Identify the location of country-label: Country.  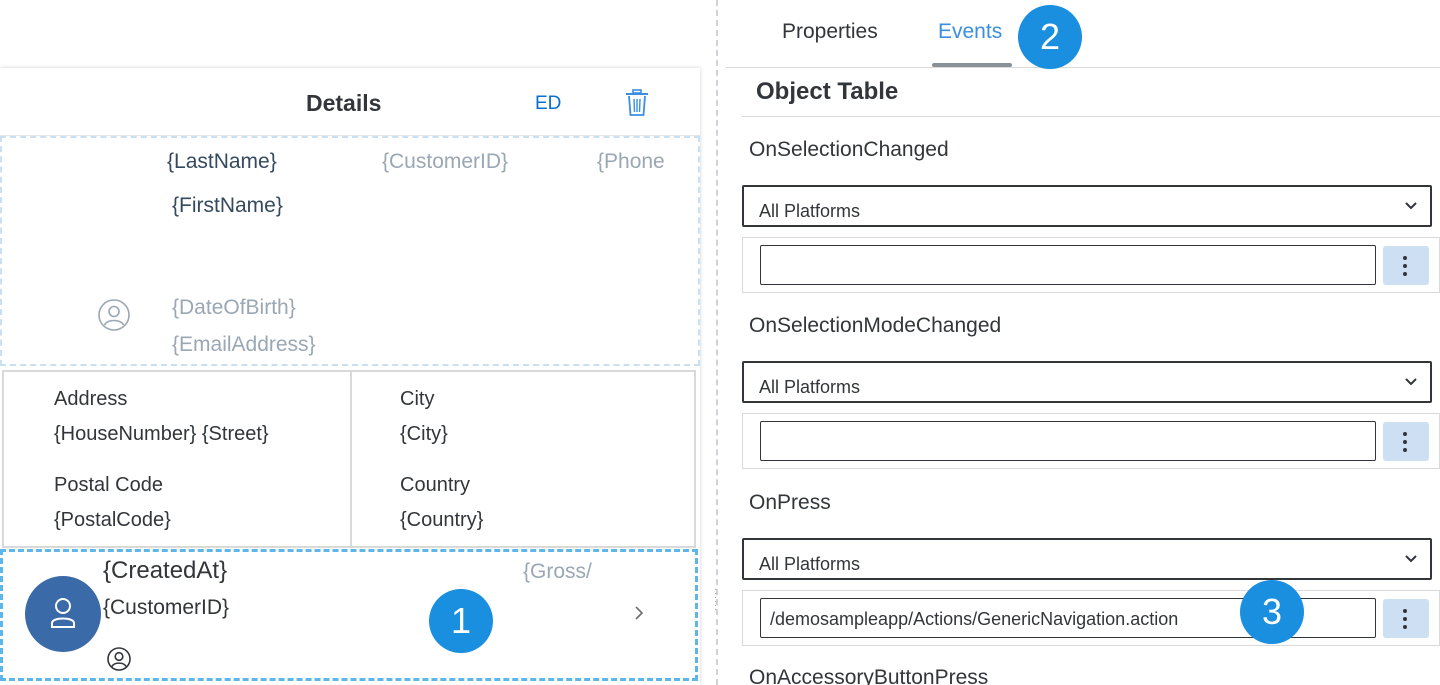
(435, 485).